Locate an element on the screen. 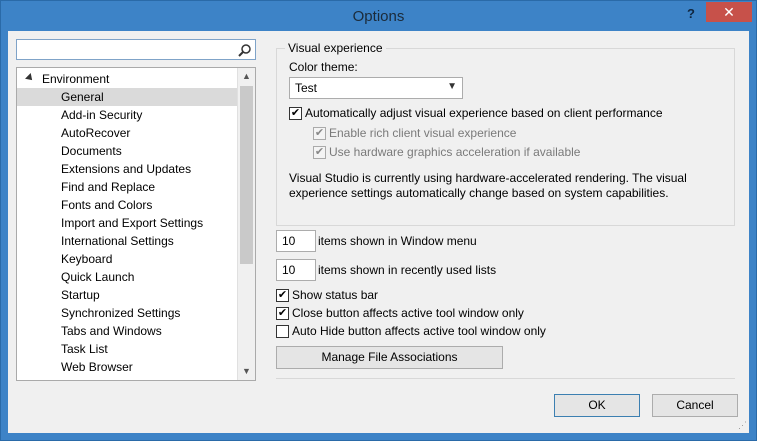  scroll-thumb is located at coordinates (246, 175).